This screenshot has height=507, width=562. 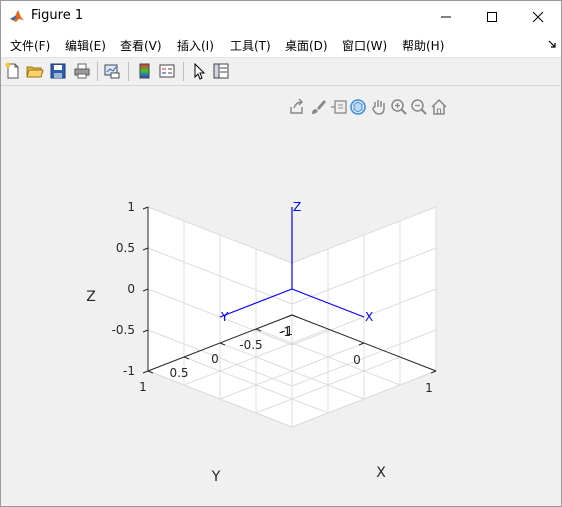 What do you see at coordinates (221, 71) in the screenshot?
I see `property-inspector-icon` at bounding box center [221, 71].